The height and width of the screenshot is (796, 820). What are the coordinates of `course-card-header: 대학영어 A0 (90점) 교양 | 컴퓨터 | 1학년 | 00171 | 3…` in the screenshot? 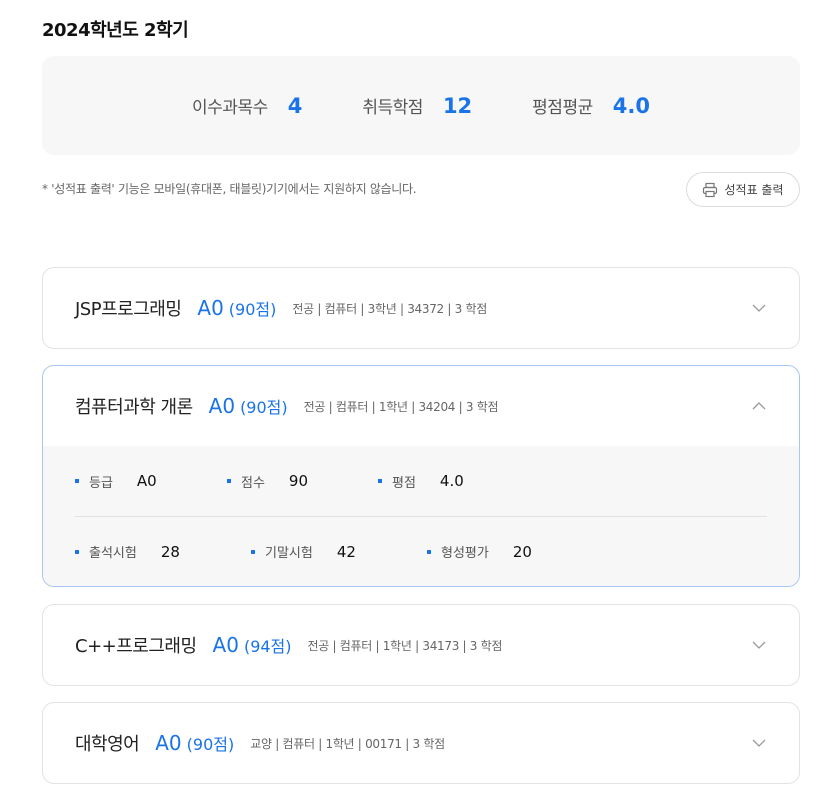 It's located at (421, 743).